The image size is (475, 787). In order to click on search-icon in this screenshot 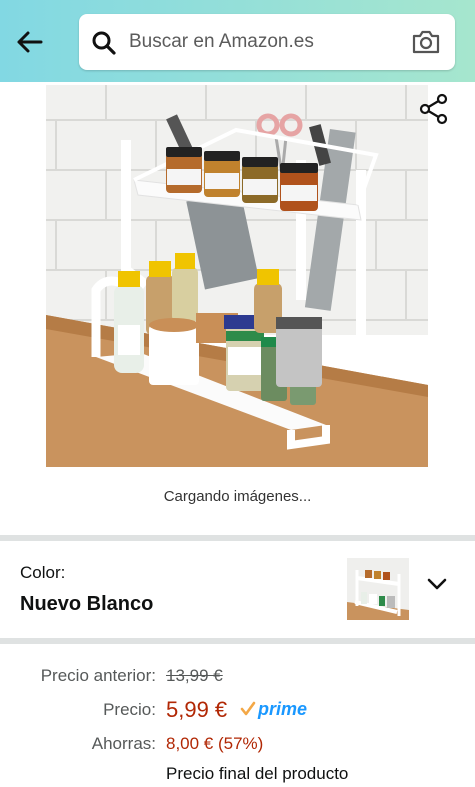, I will do `click(104, 43)`.